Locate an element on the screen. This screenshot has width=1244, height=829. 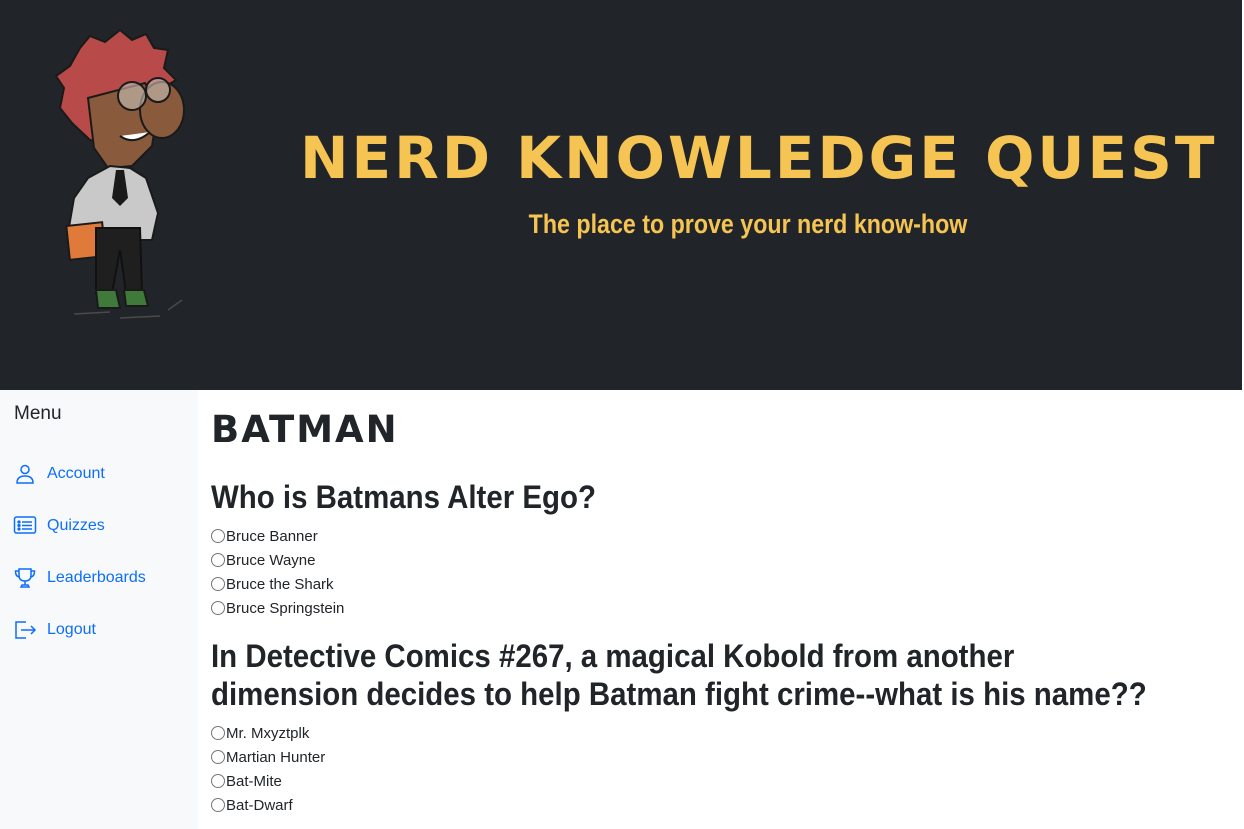
answer-option: Bat-Dwarf is located at coordinates (252, 805).